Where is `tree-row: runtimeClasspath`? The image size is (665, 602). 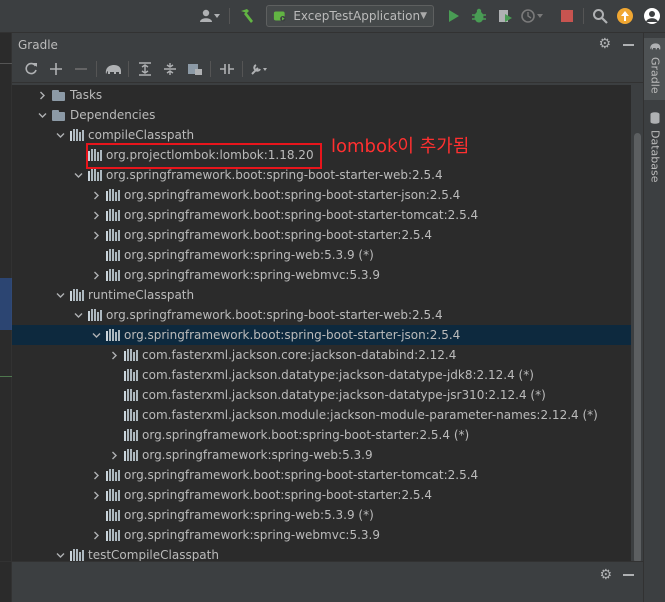
tree-row: runtimeClasspath is located at coordinates (321, 295).